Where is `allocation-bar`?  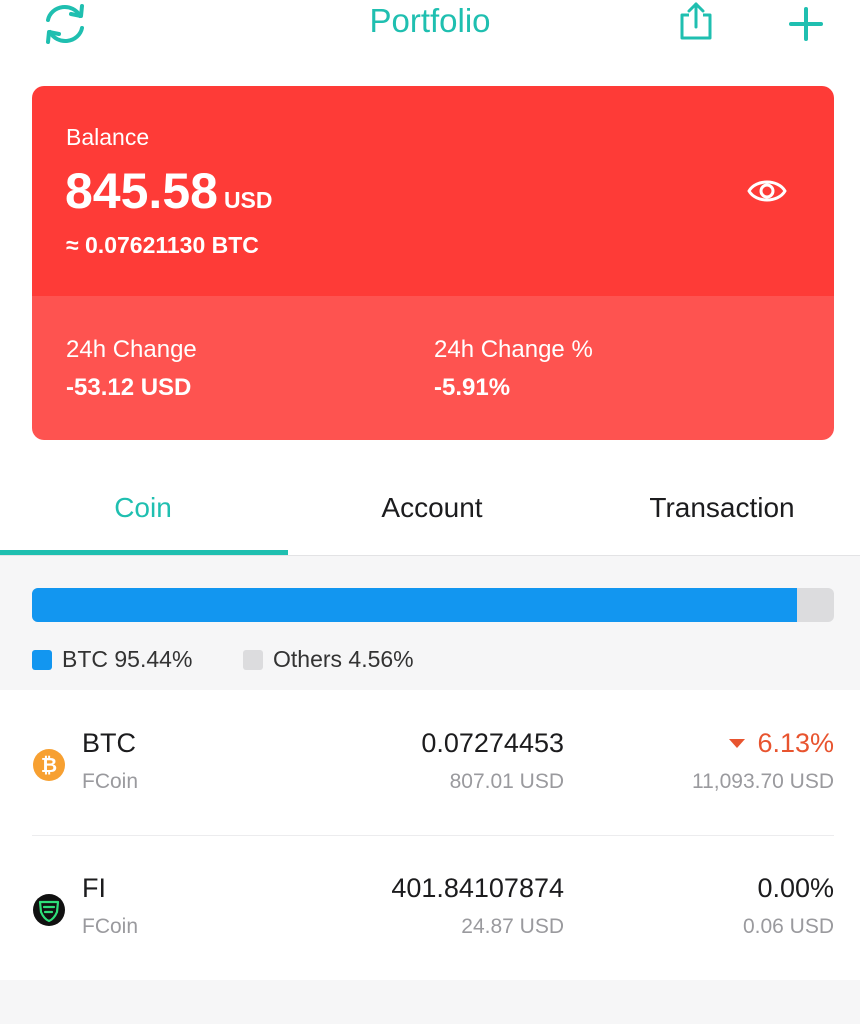
allocation-bar is located at coordinates (433, 605).